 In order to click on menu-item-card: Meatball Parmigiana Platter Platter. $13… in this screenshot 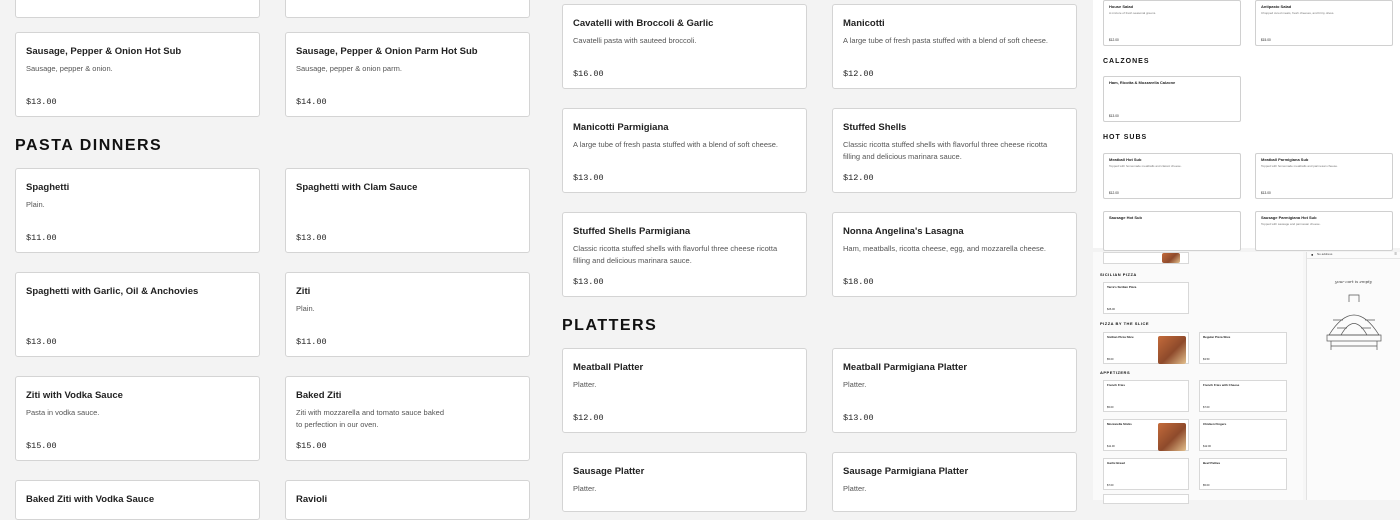, I will do `click(954, 390)`.